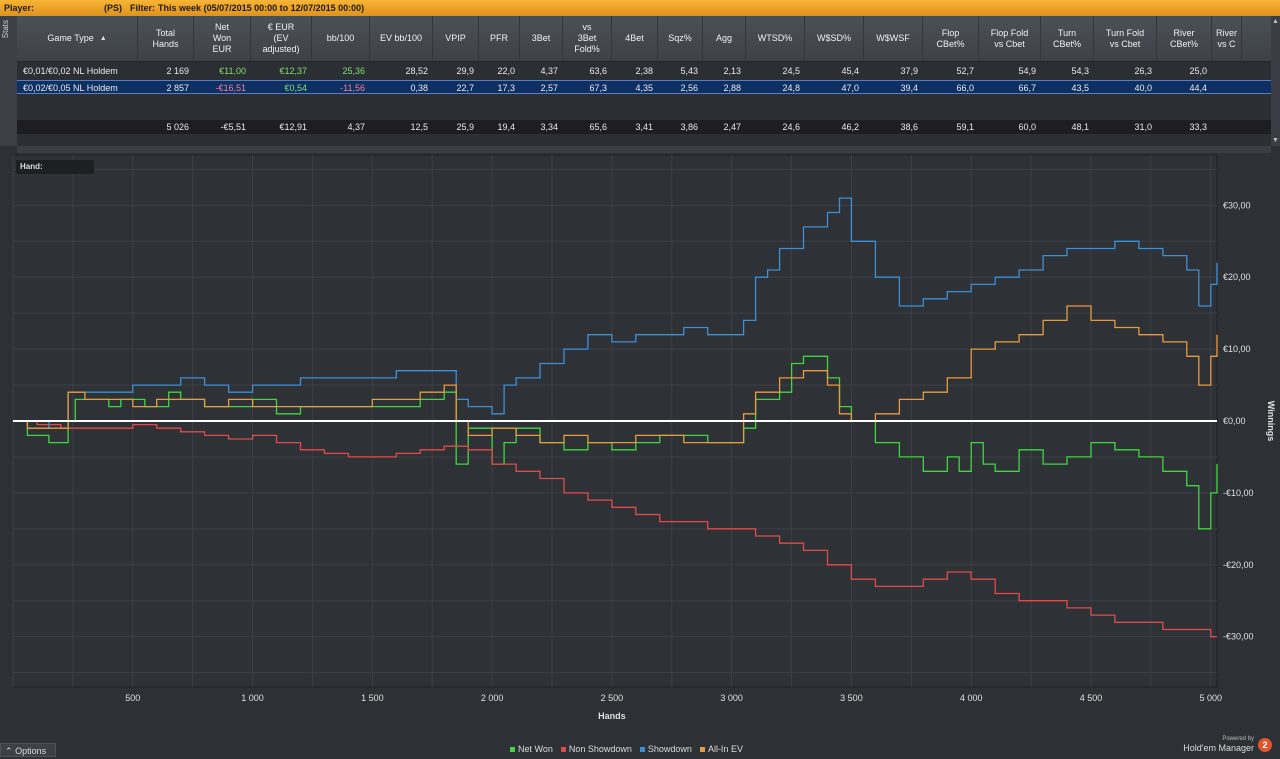  I want to click on column-header: River vs C, so click(1227, 38).